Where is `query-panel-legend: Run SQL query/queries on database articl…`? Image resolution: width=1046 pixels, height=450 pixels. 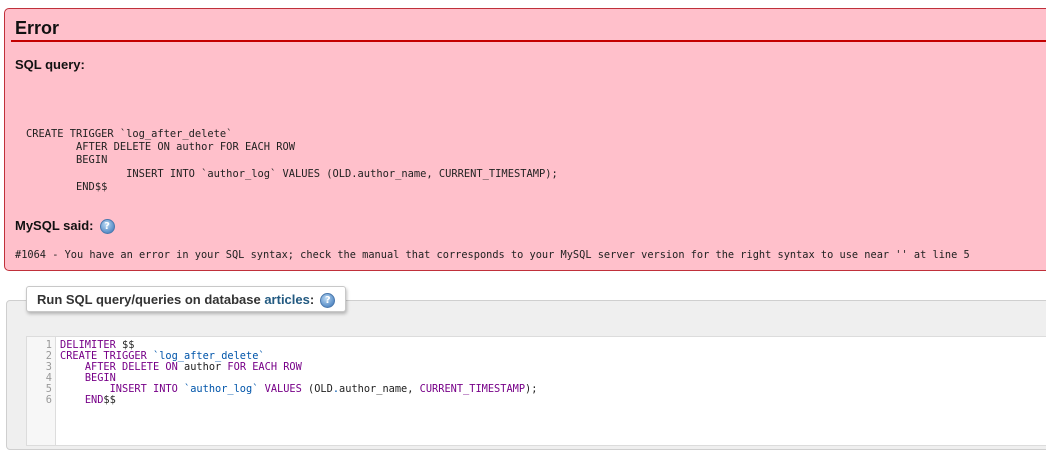
query-panel-legend: Run SQL query/queries on database articl… is located at coordinates (186, 299).